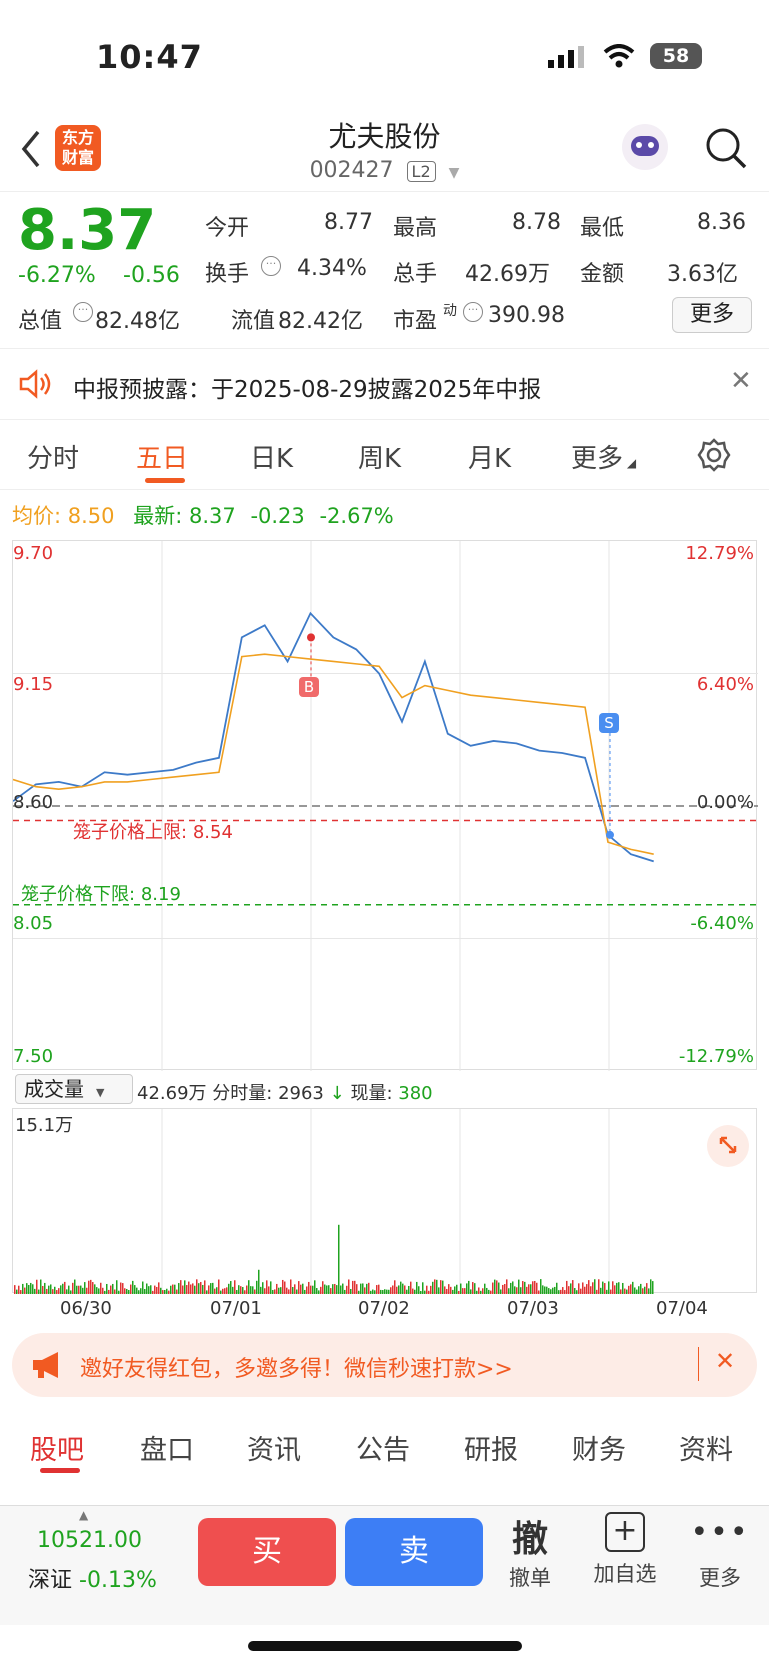  I want to click on buy-marker: B, so click(309, 687).